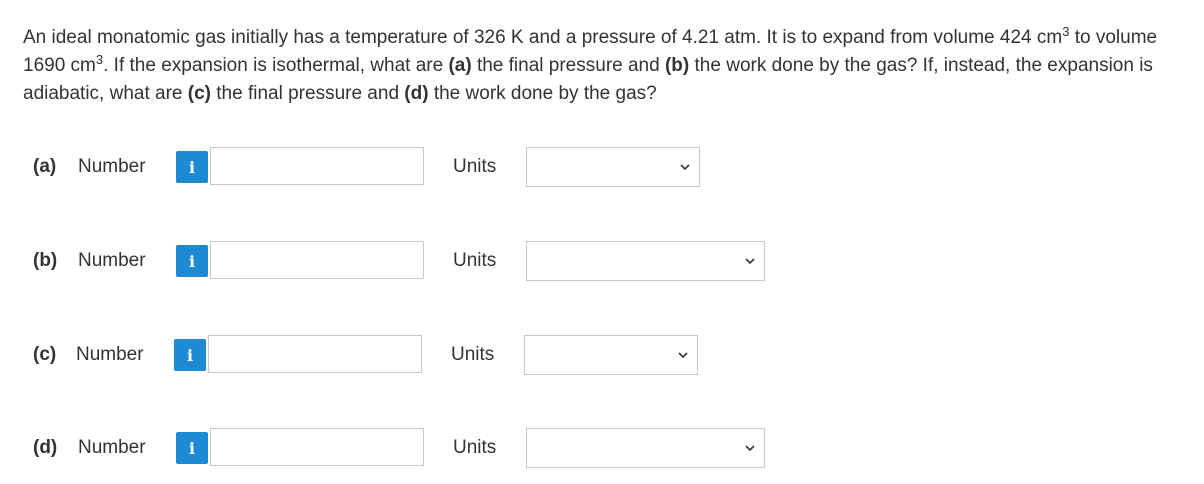 The height and width of the screenshot is (484, 1204). What do you see at coordinates (45, 447) in the screenshot?
I see `part-label: (d)` at bounding box center [45, 447].